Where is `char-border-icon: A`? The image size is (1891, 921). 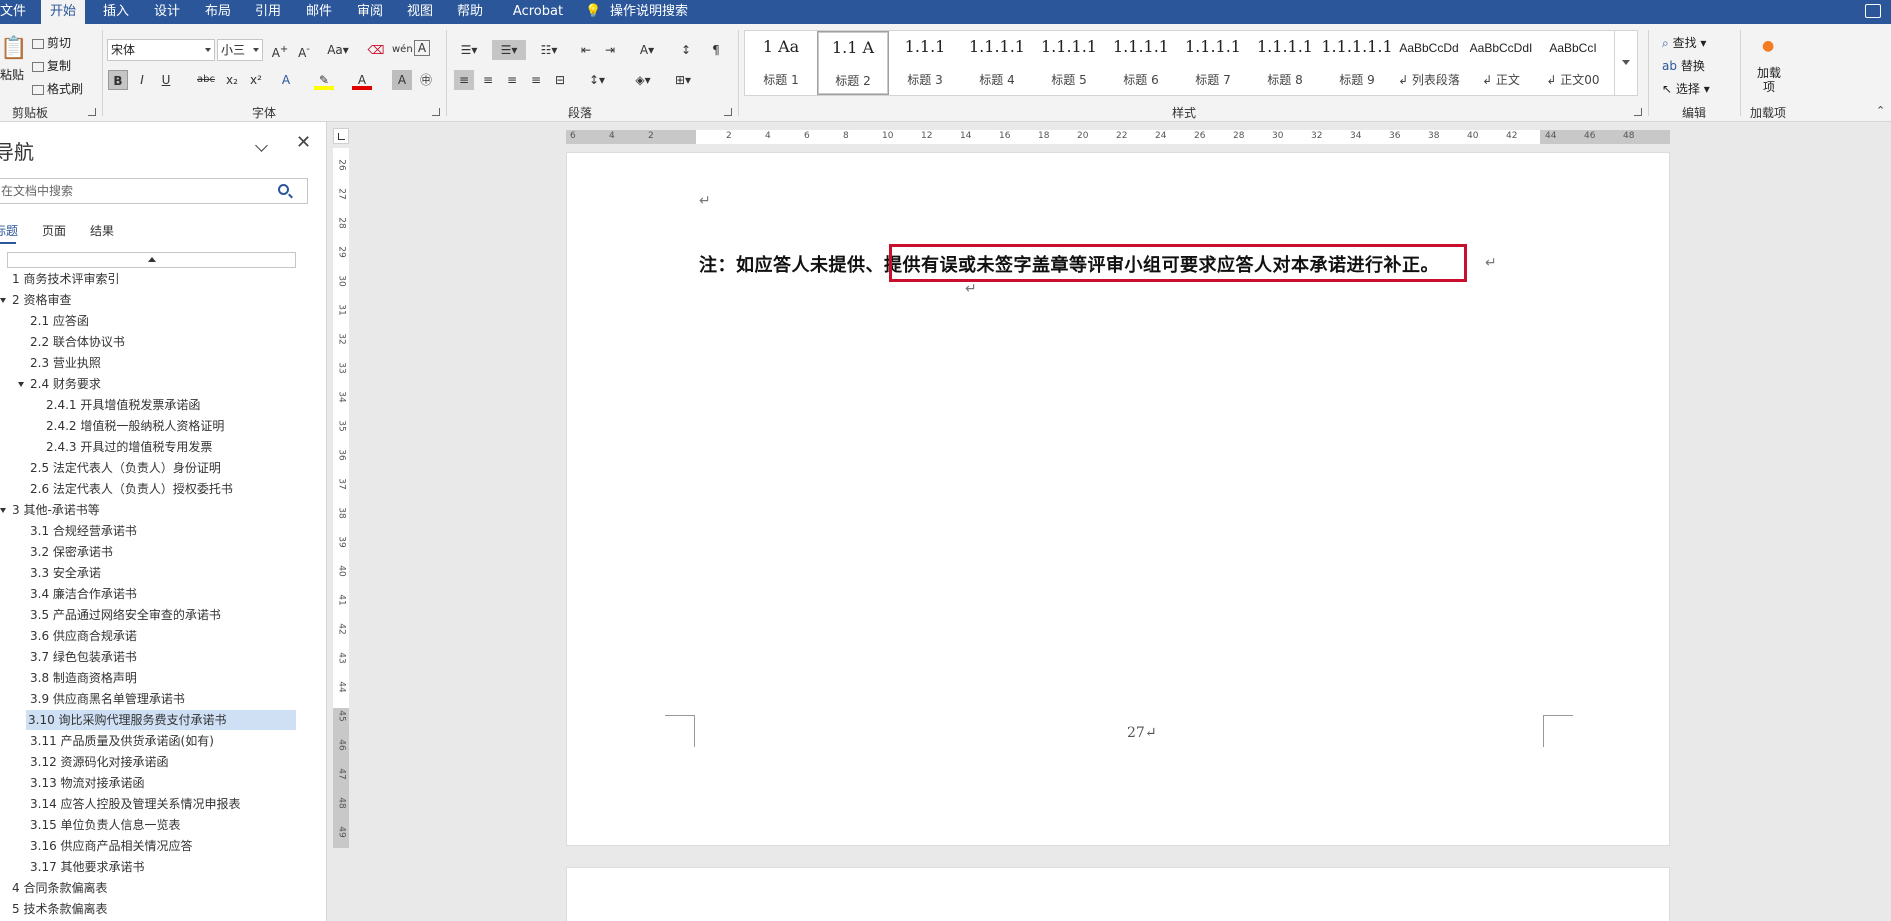 char-border-icon: A is located at coordinates (422, 48).